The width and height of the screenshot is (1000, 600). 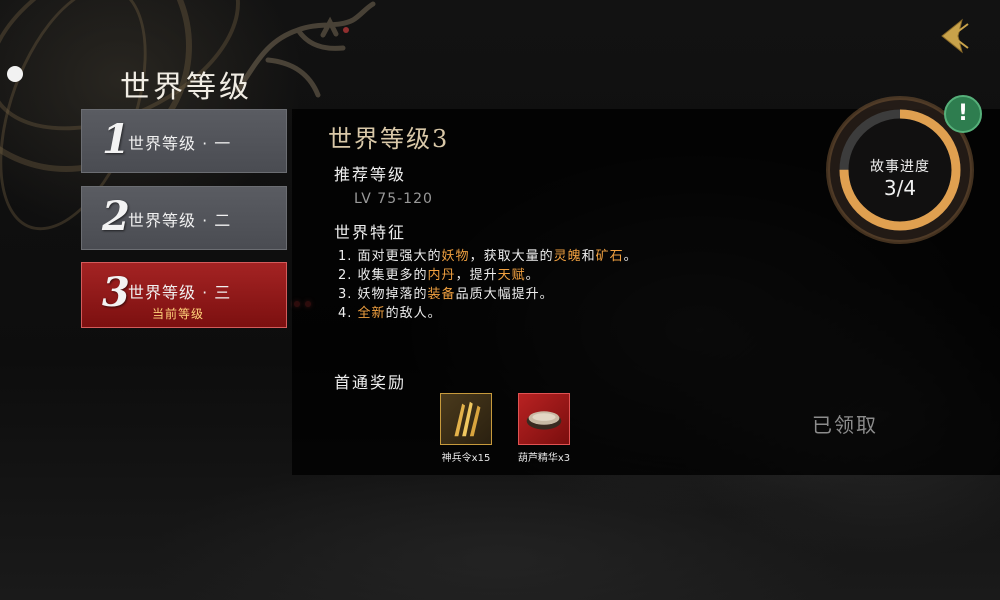 I want to click on reward-name: 葫芦精华x3, so click(x=544, y=458).